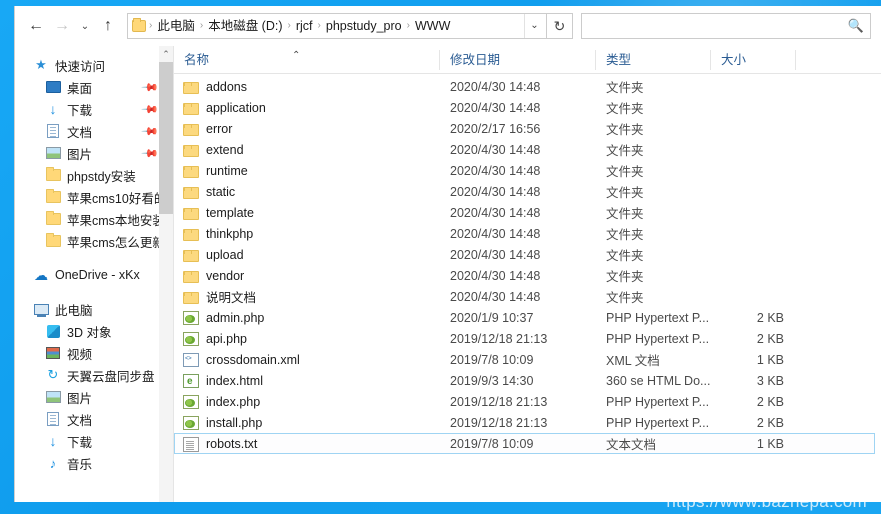 The height and width of the screenshot is (514, 881). What do you see at coordinates (752, 59) in the screenshot?
I see `column-header-size: 大小` at bounding box center [752, 59].